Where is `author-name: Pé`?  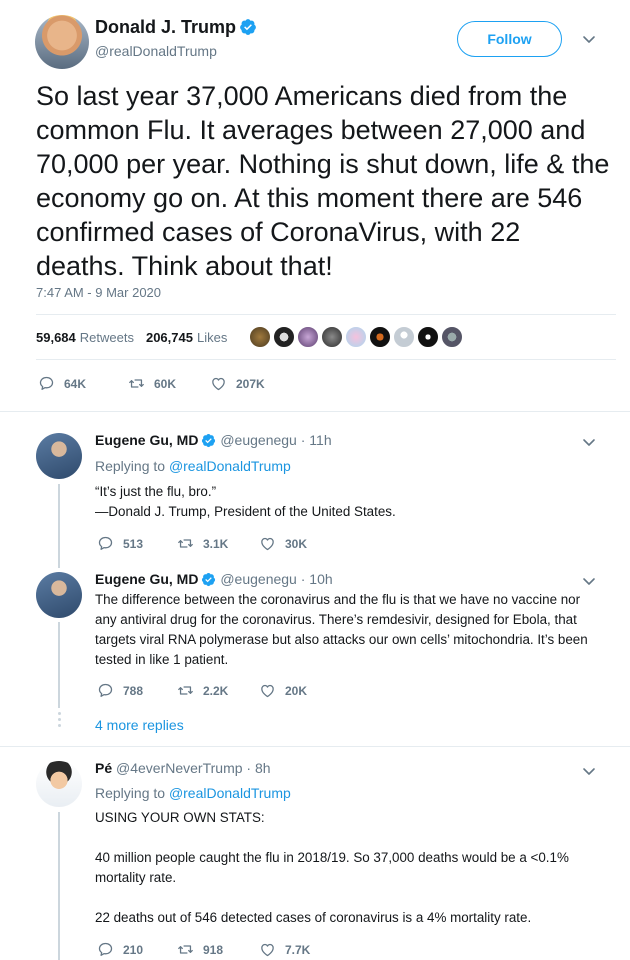 author-name: Pé is located at coordinates (103, 768).